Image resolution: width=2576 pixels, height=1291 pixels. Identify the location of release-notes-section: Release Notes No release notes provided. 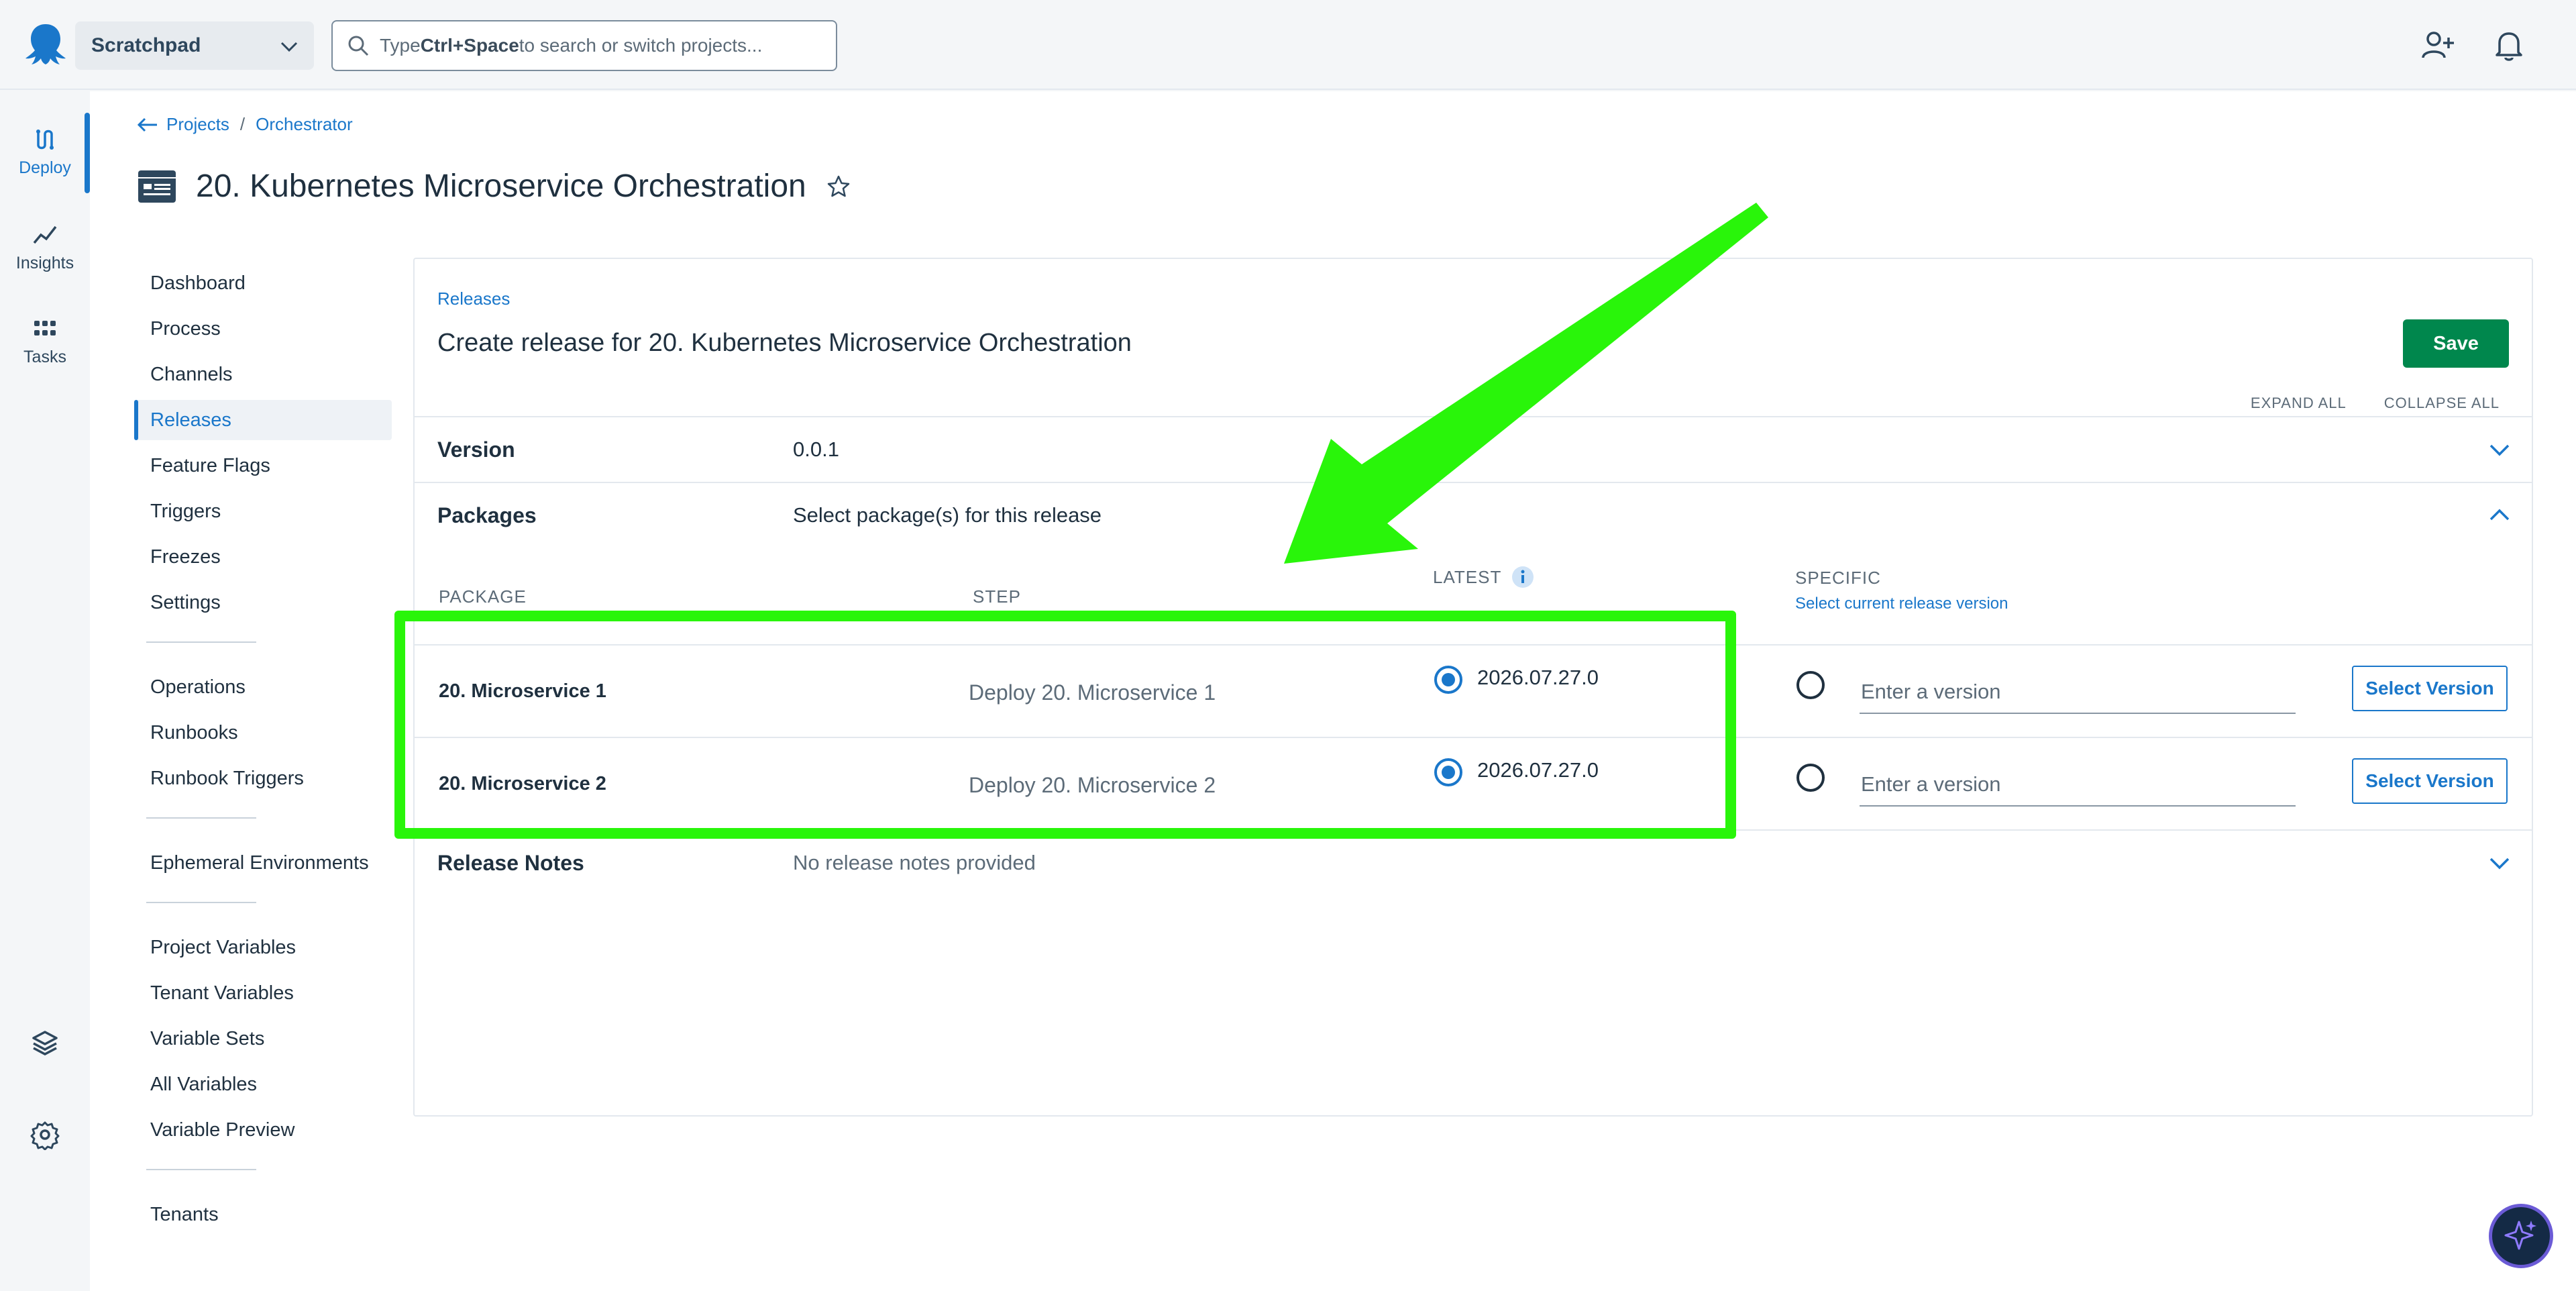
(1473, 862).